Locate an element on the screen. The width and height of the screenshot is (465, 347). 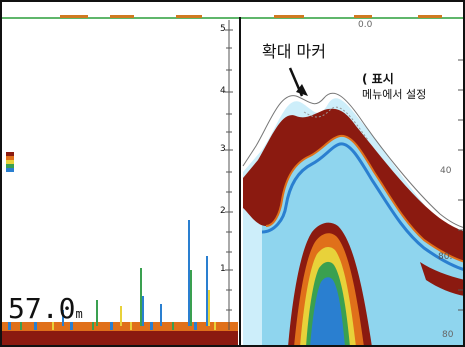
zoom-marker-callout-note: ( 표시 is located at coordinates (378, 78).